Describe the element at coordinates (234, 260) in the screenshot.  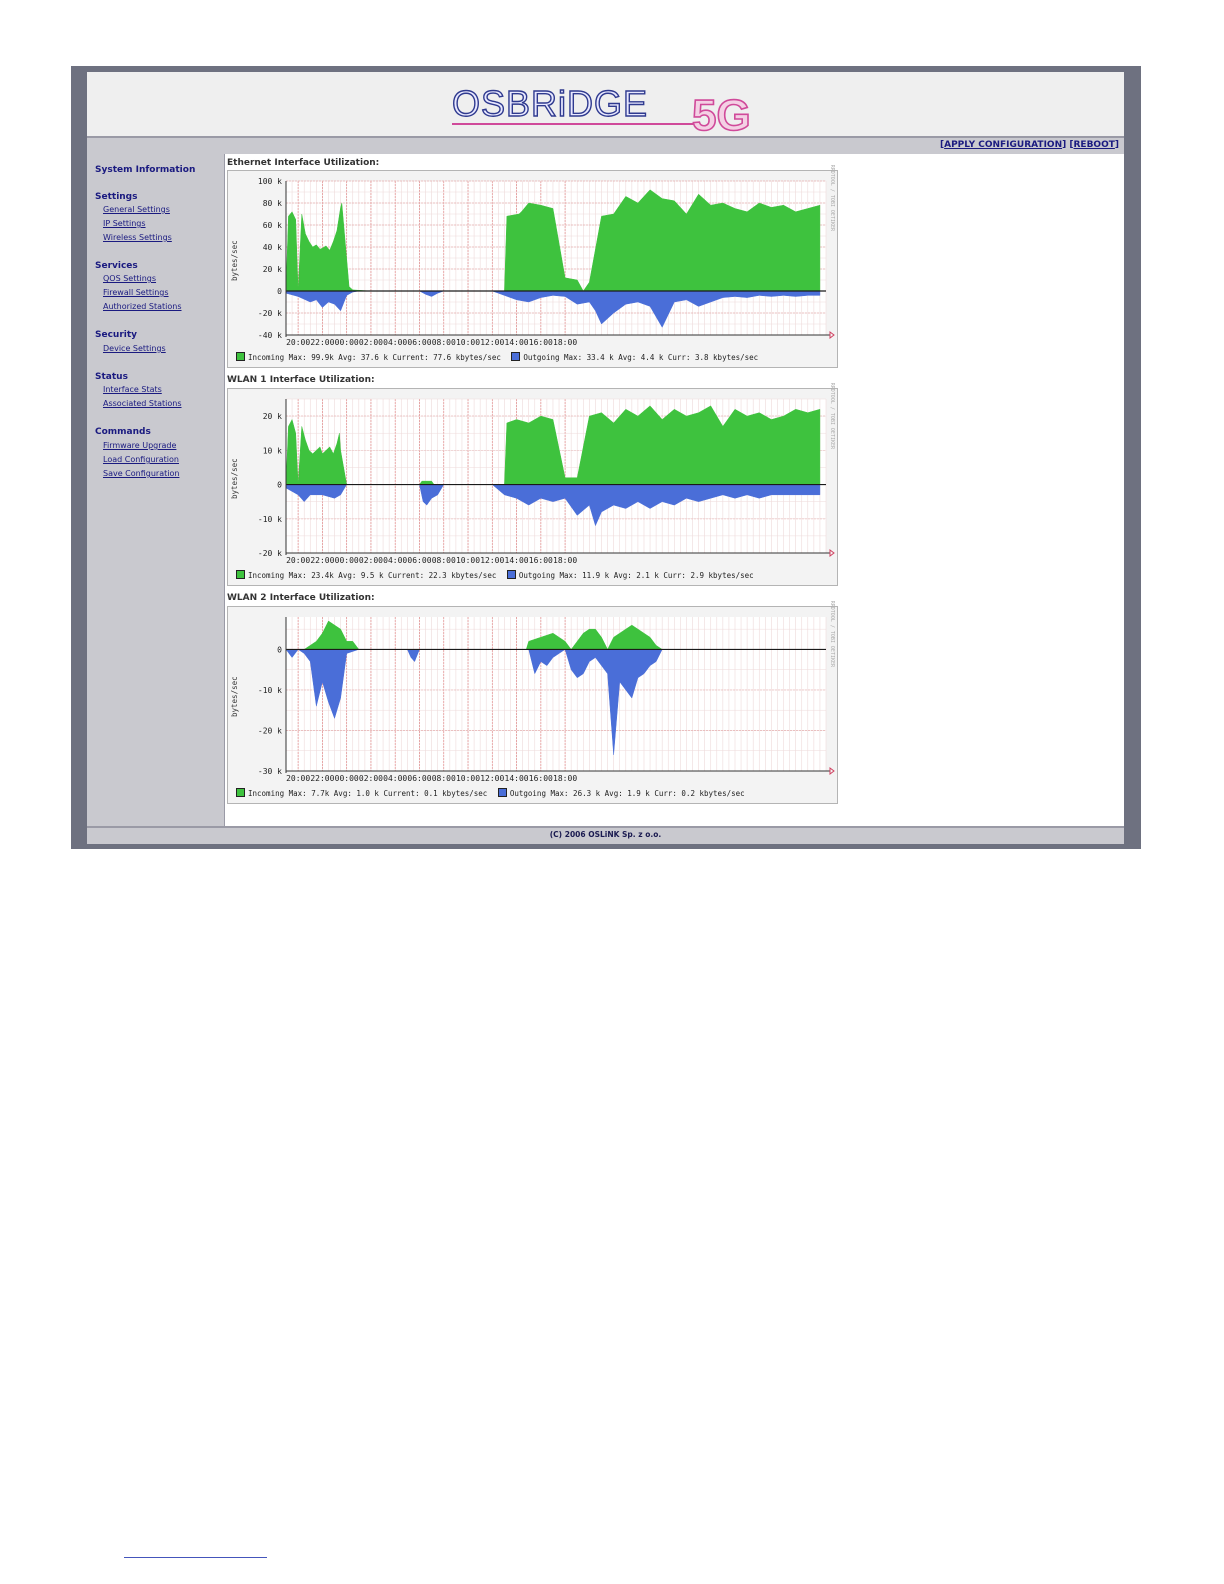
I see `ethernet-y-axis-label: bytes/sec` at that location.